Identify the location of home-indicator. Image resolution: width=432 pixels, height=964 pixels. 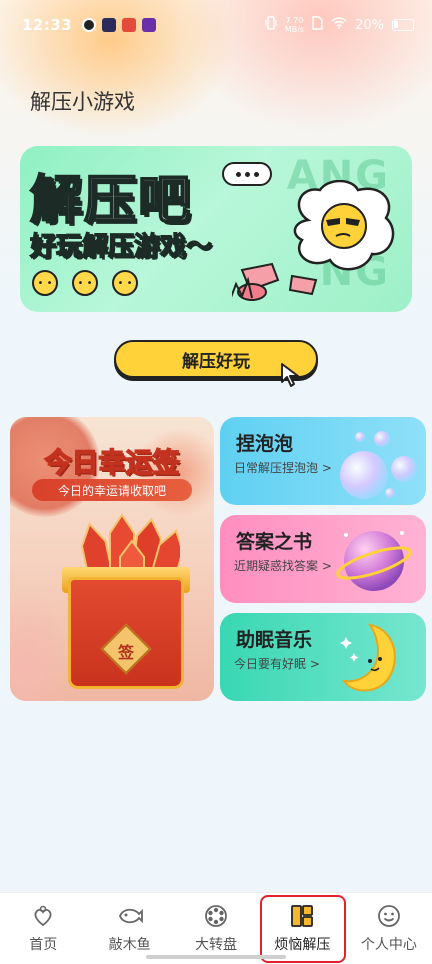
(216, 957).